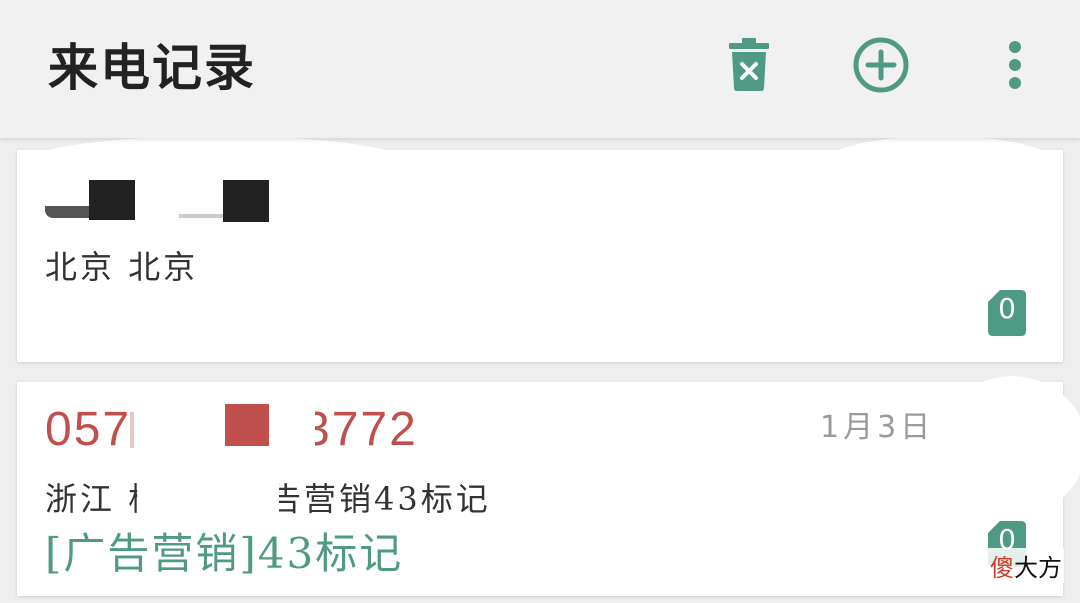  I want to click on trash-x-icon, so click(749, 64).